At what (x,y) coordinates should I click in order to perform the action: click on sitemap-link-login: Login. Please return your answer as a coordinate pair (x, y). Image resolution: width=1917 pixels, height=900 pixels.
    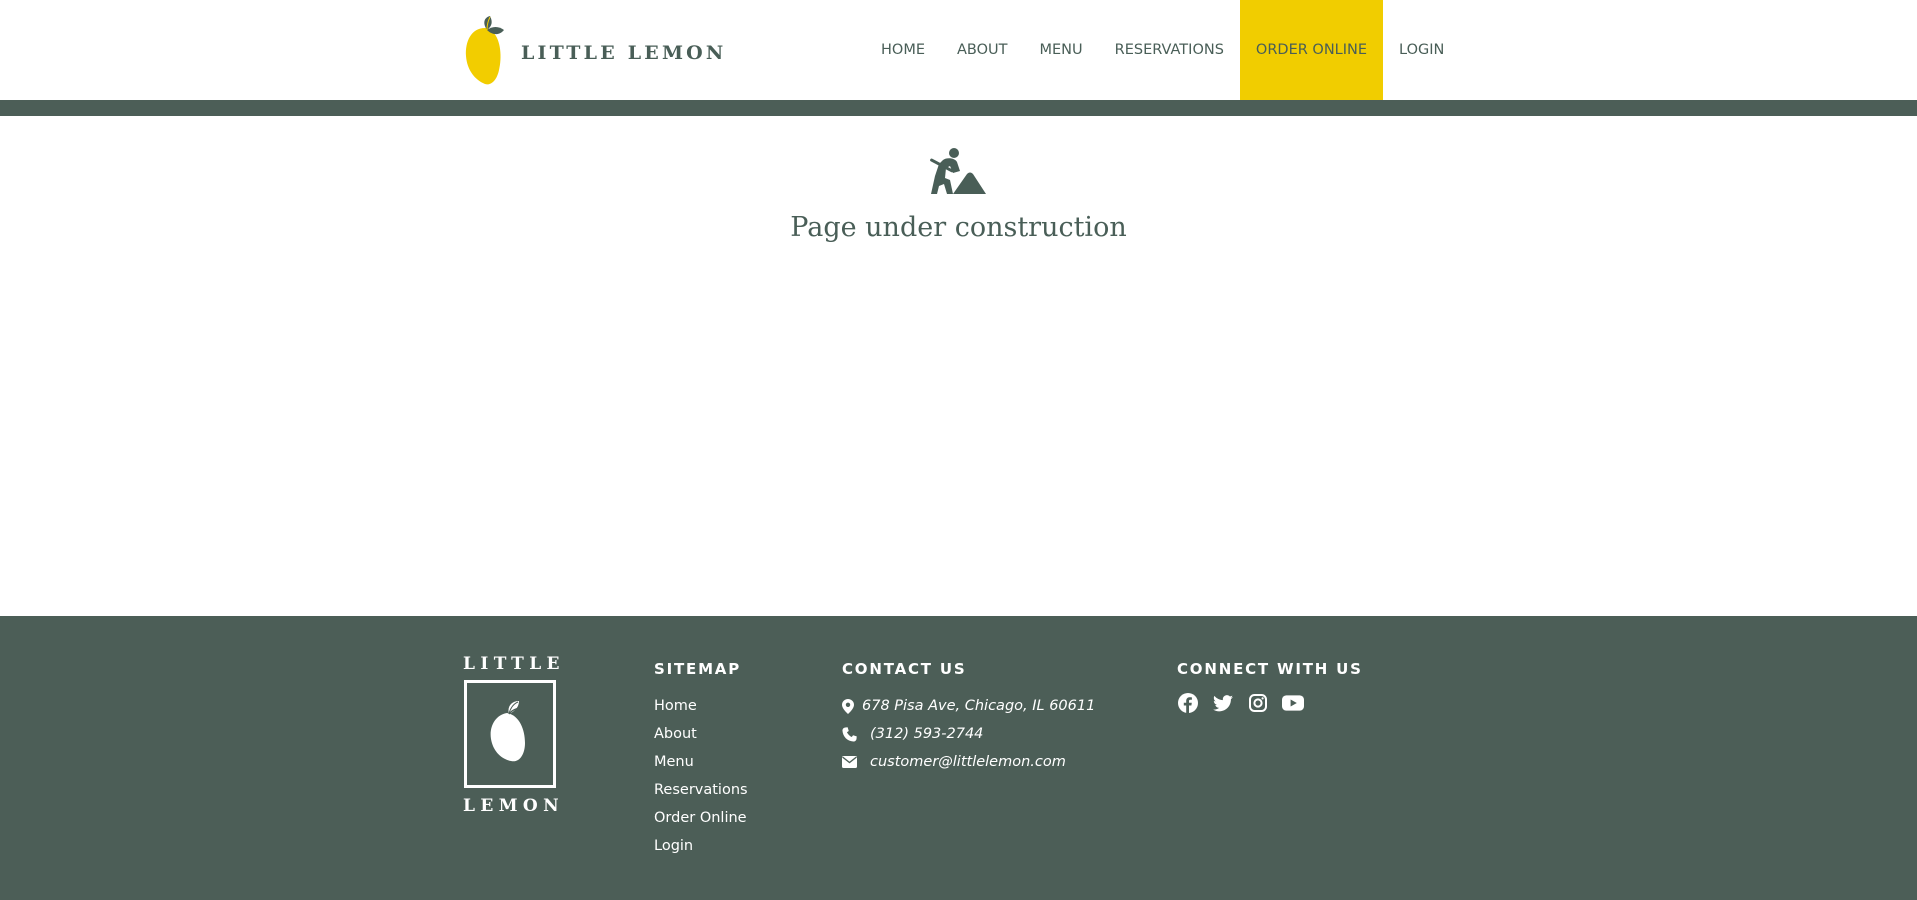
    Looking at the image, I should click on (701, 846).